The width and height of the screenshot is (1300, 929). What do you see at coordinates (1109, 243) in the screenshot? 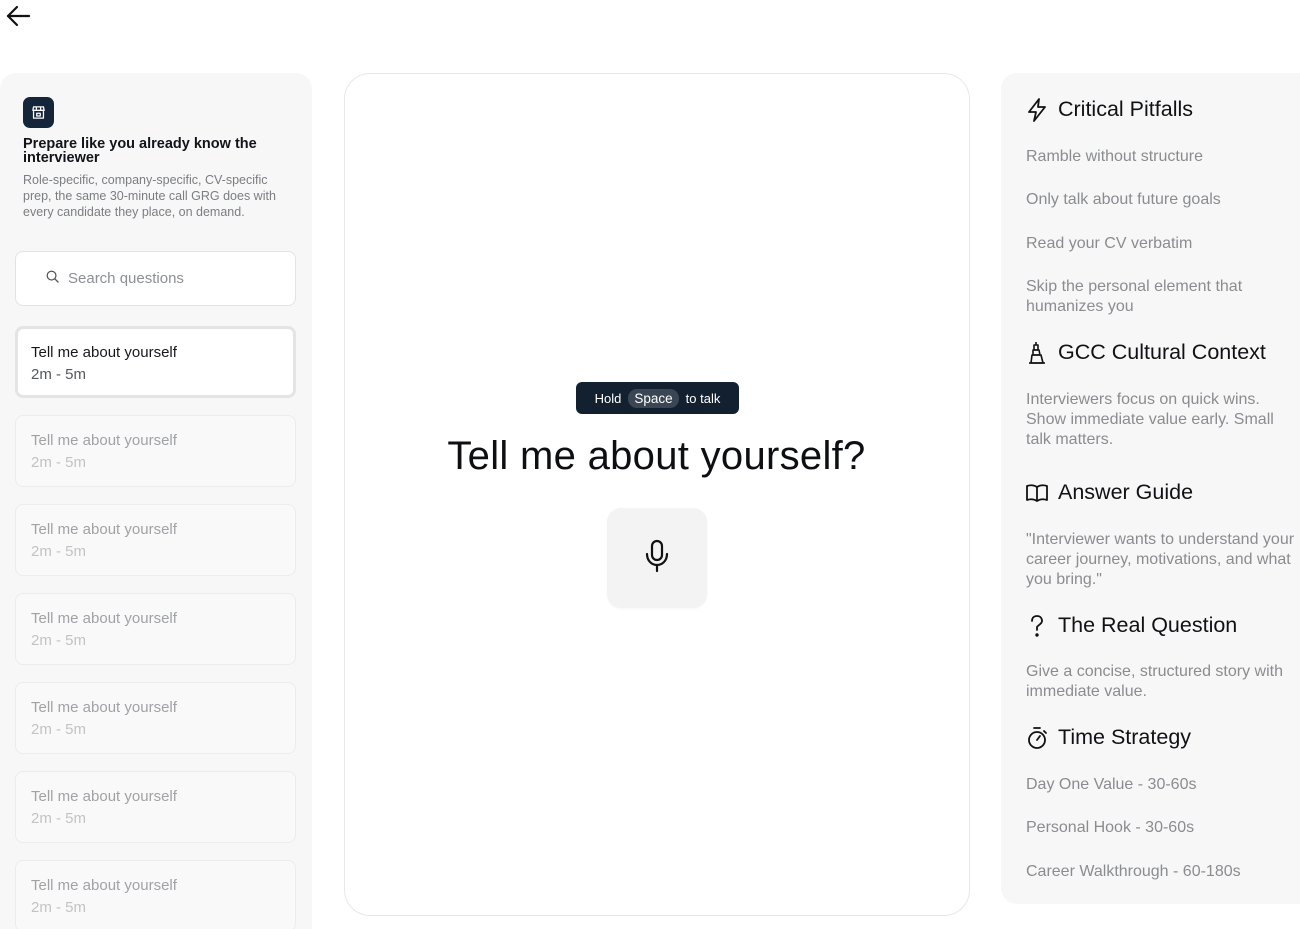
I see `pitfall-item: Read your CV verbatim` at bounding box center [1109, 243].